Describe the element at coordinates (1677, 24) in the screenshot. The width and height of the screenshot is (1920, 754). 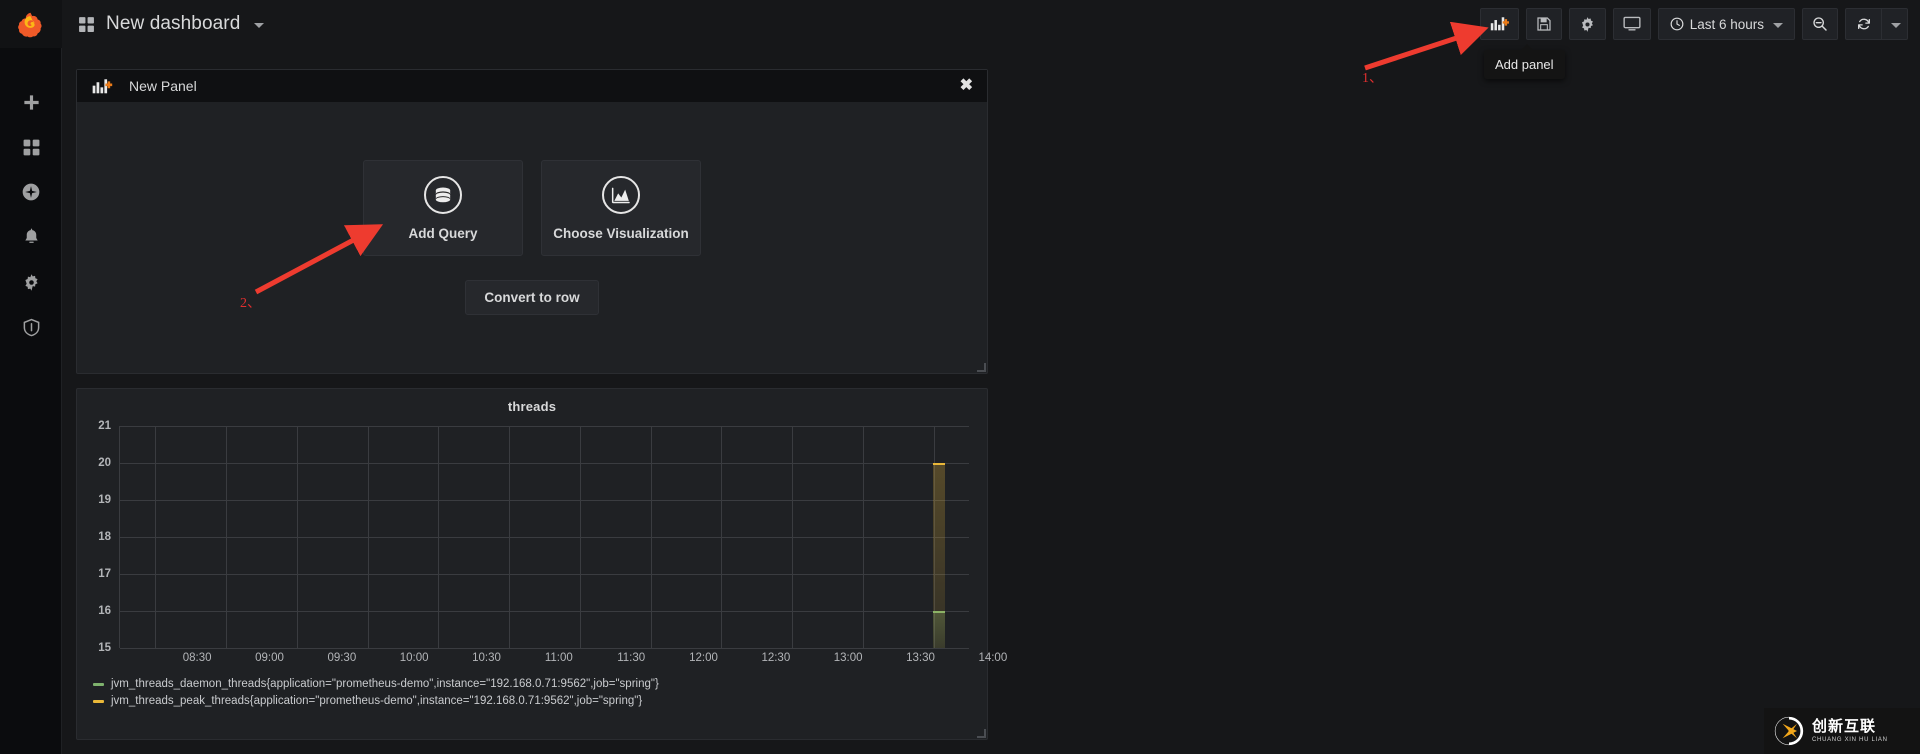
I see `clock-icon` at that location.